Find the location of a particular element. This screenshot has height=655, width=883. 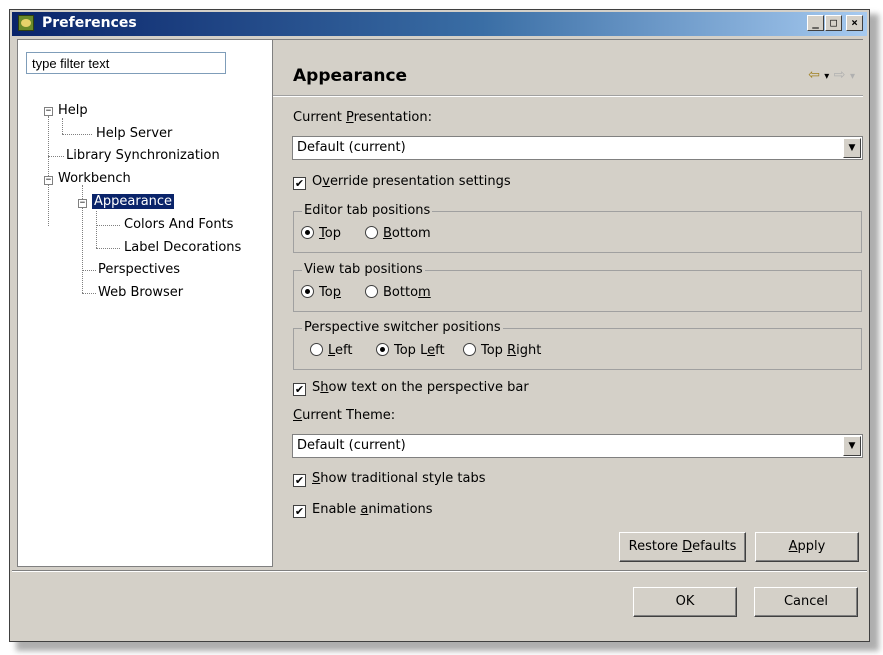

editor-tab-bottom-radio: Bottom is located at coordinates (398, 233).